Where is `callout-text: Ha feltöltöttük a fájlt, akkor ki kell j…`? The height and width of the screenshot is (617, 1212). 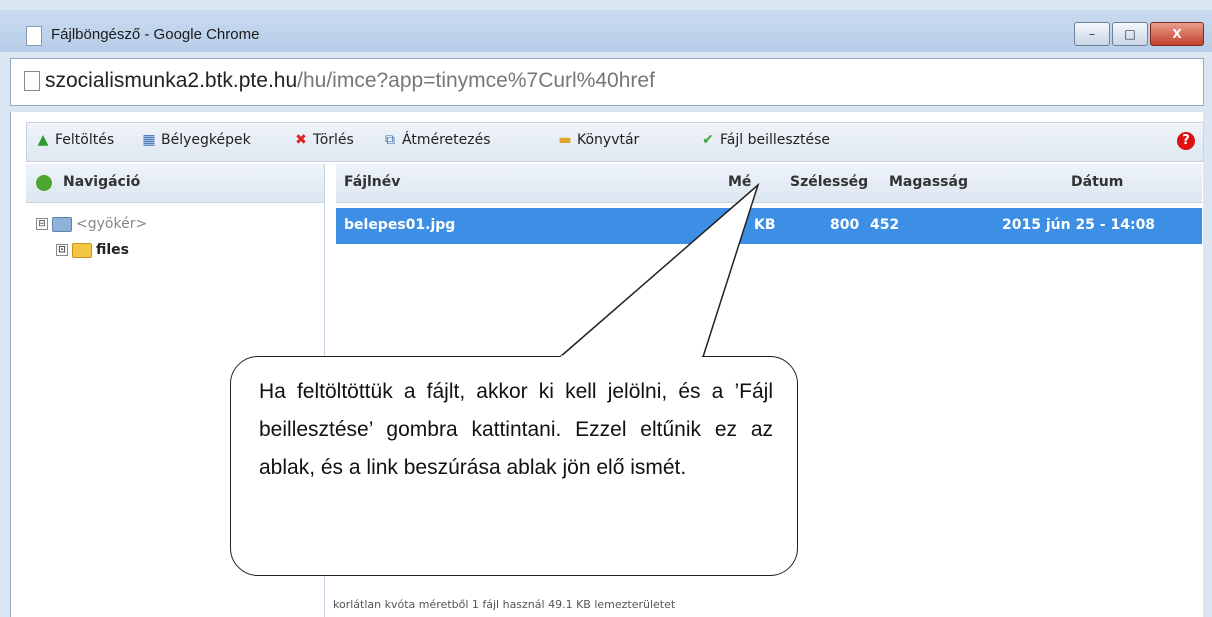
callout-text: Ha feltöltöttük a fájlt, akkor ki kell j… is located at coordinates (516, 429).